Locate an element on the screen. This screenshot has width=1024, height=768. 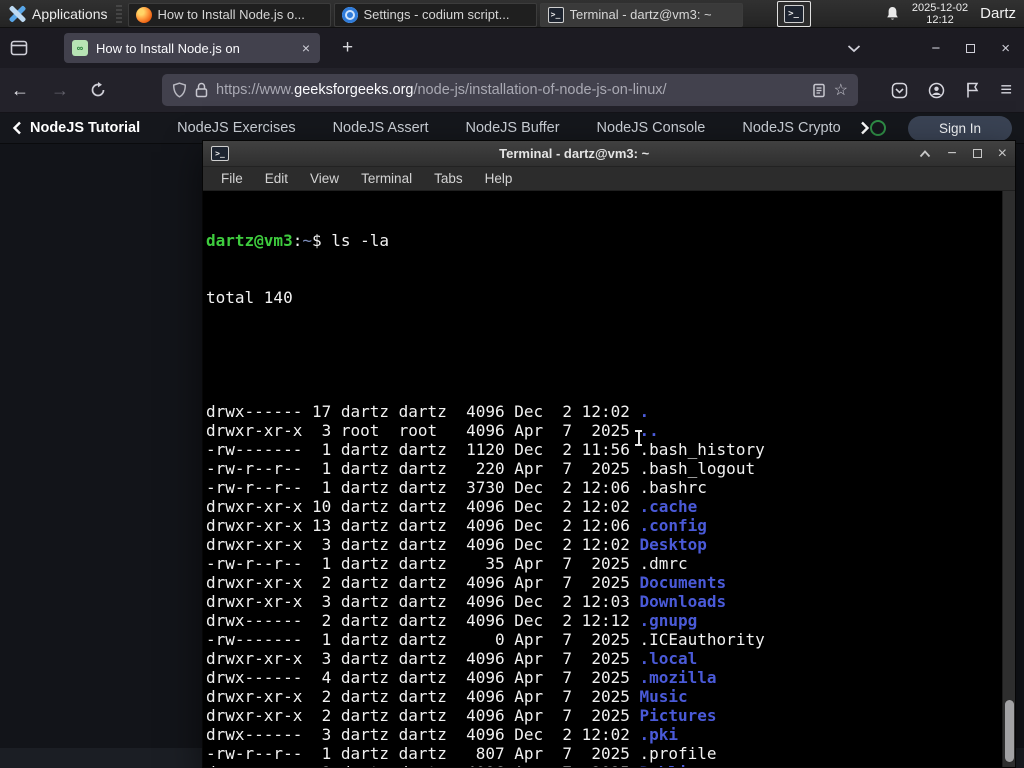
file-name: .gnupg is located at coordinates (668, 620).